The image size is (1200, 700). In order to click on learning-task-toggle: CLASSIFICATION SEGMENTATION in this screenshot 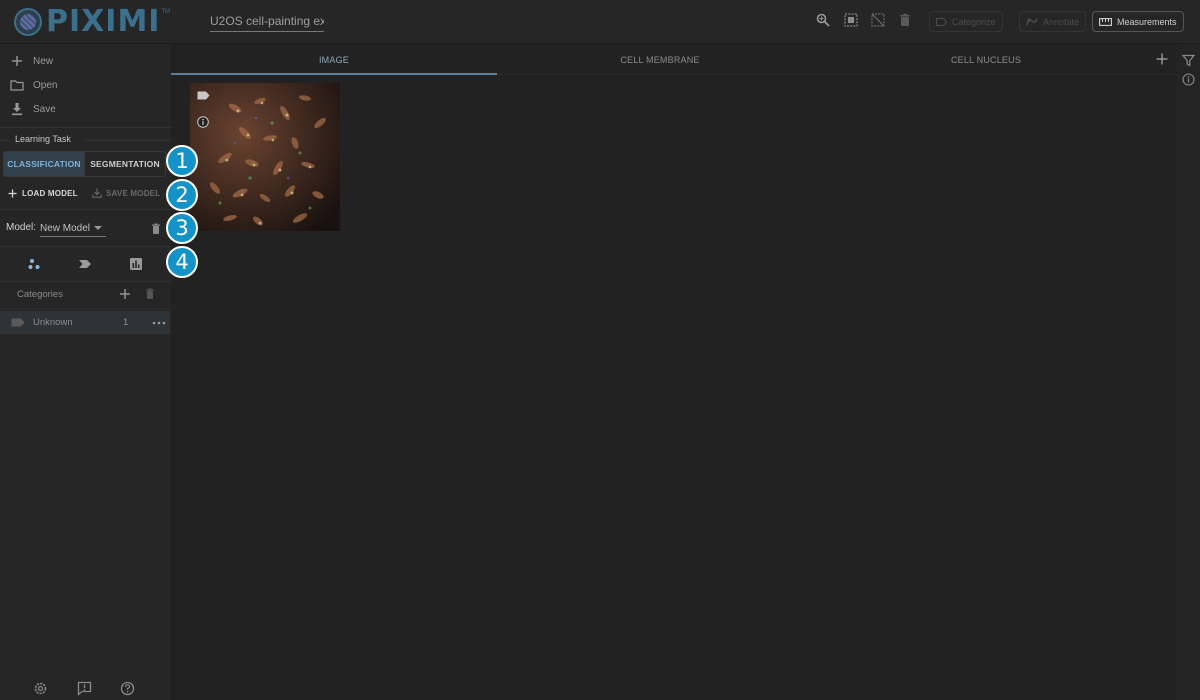, I will do `click(84, 164)`.